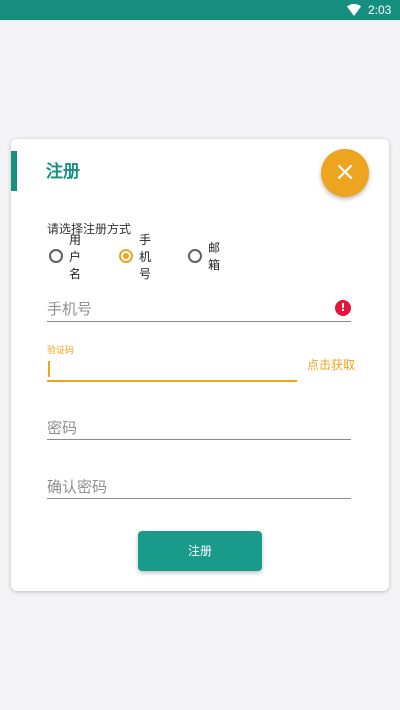 The image size is (400, 710). What do you see at coordinates (14, 171) in the screenshot?
I see `title-accent-bar` at bounding box center [14, 171].